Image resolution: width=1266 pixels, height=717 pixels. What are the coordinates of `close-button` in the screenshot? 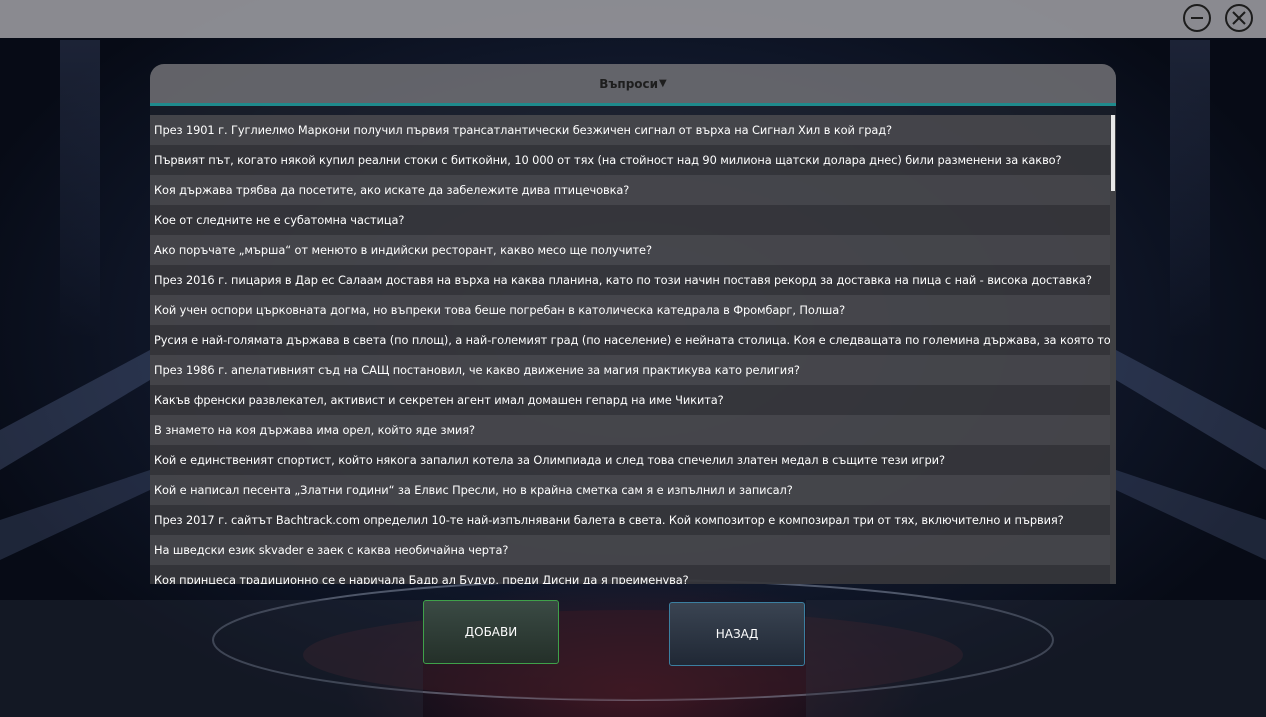 It's located at (1239, 18).